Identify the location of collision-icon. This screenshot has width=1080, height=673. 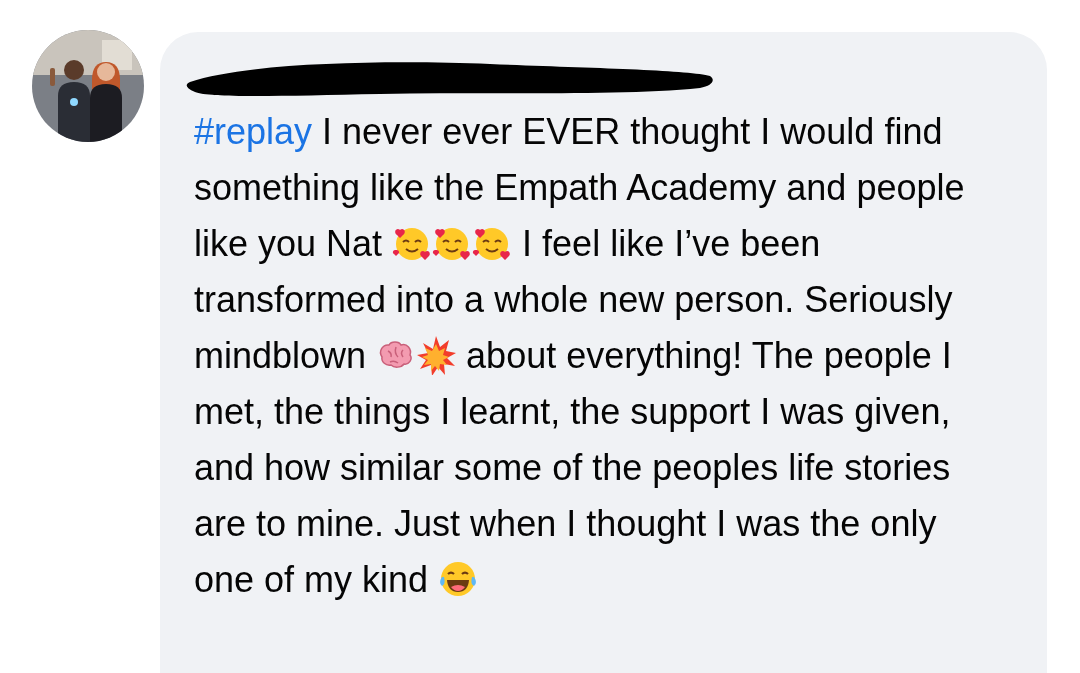
(436, 355).